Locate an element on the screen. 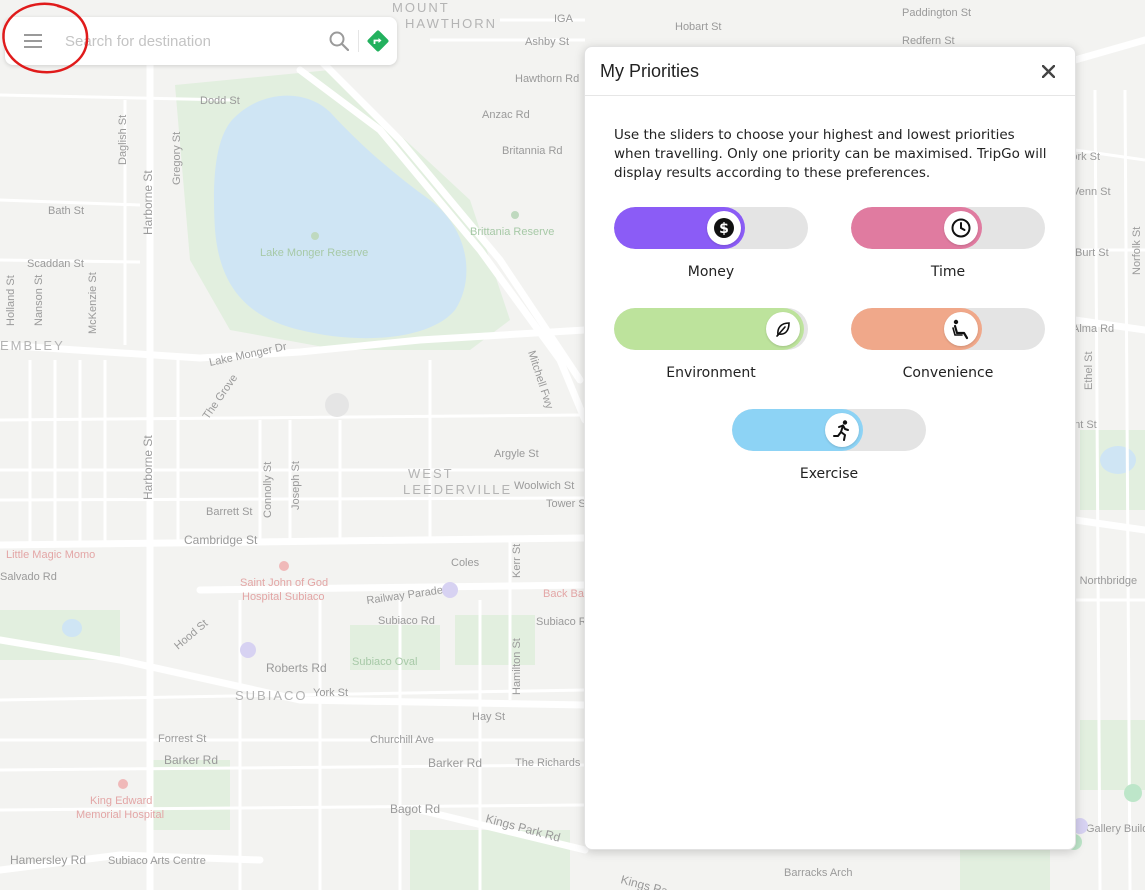  svg-text: Gallery Buildi is located at coordinates (1115, 829).